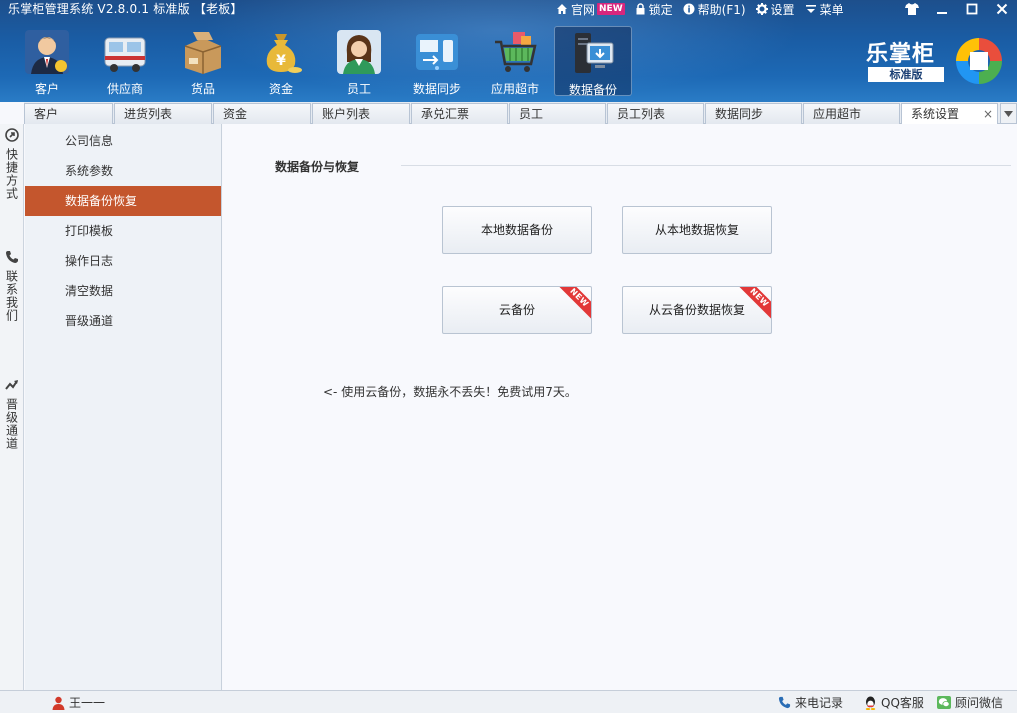 Image resolution: width=1017 pixels, height=713 pixels. Describe the element at coordinates (11, 296) in the screenshot. I see `contact-us-label: 联系我们` at that location.